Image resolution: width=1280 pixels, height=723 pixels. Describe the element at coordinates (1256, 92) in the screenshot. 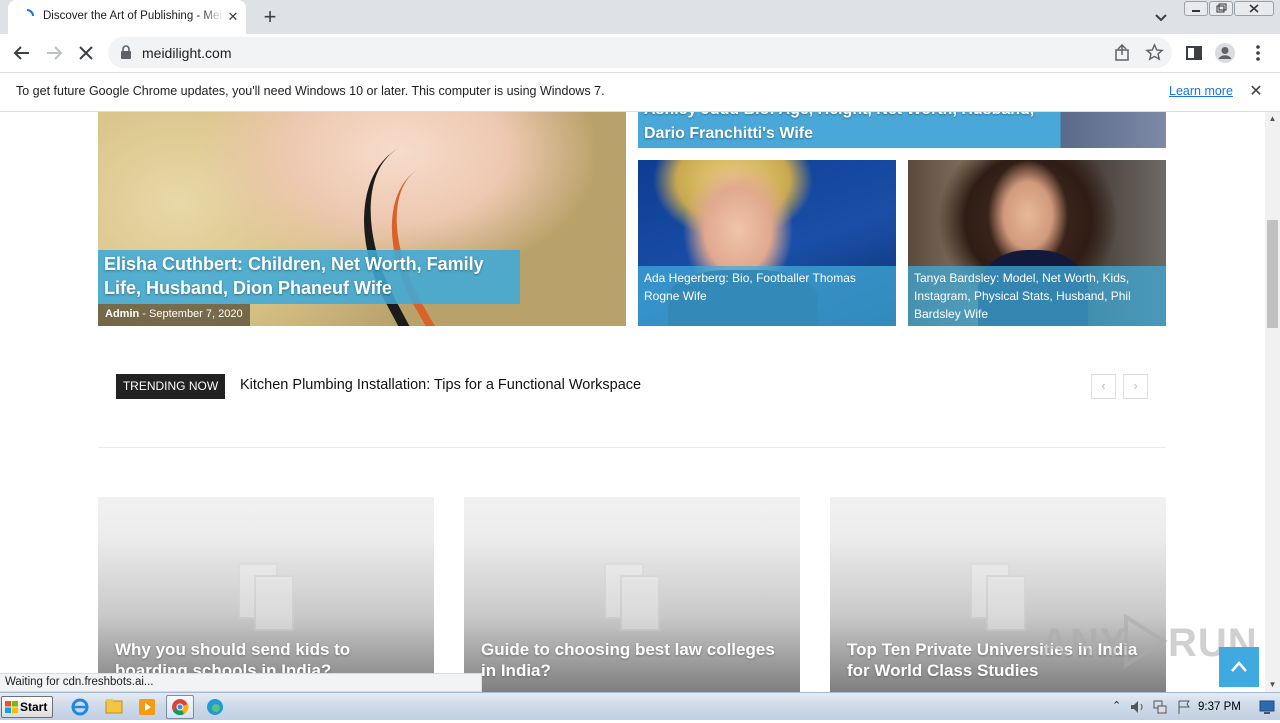

I see `infobar-close-icon: ✕` at that location.